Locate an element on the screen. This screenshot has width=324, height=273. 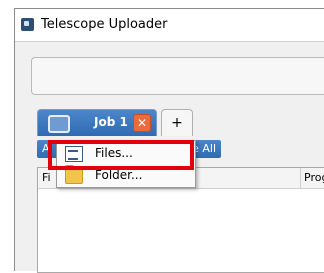
path-field is located at coordinates (177, 76).